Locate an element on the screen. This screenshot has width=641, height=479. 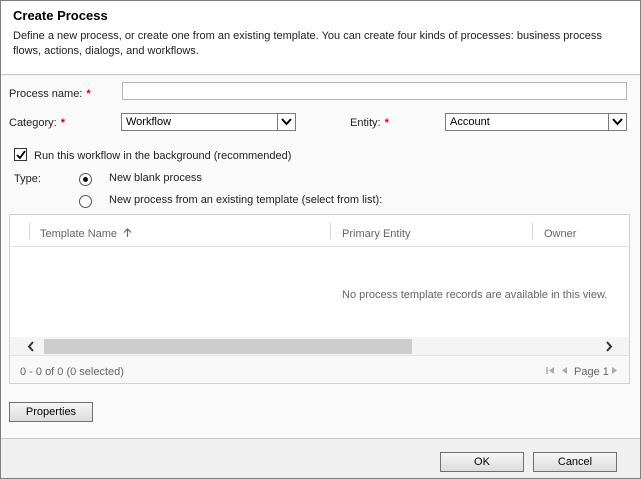
entity-select: Account is located at coordinates (536, 122).